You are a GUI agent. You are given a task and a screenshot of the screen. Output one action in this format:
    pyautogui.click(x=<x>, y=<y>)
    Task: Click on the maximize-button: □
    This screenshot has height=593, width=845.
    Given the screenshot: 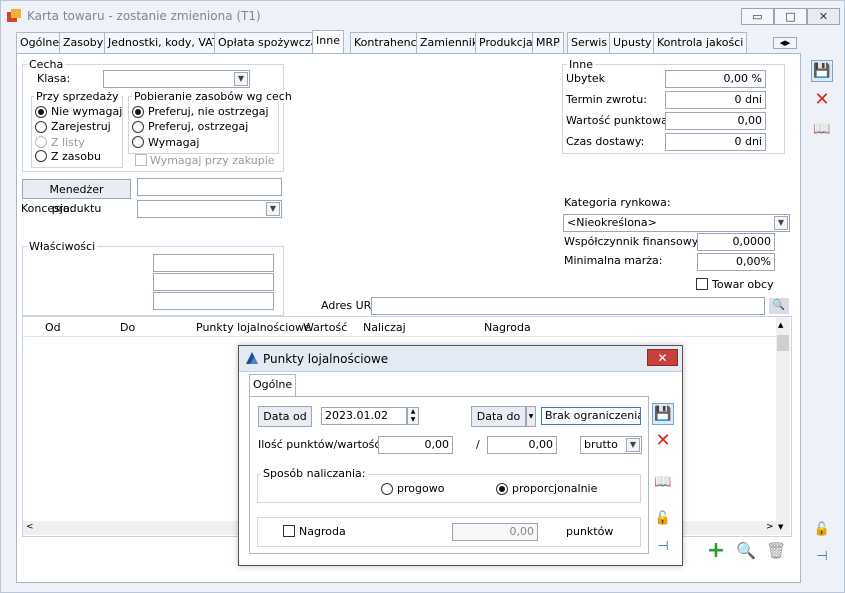 What is the action you would take?
    pyautogui.click(x=790, y=16)
    